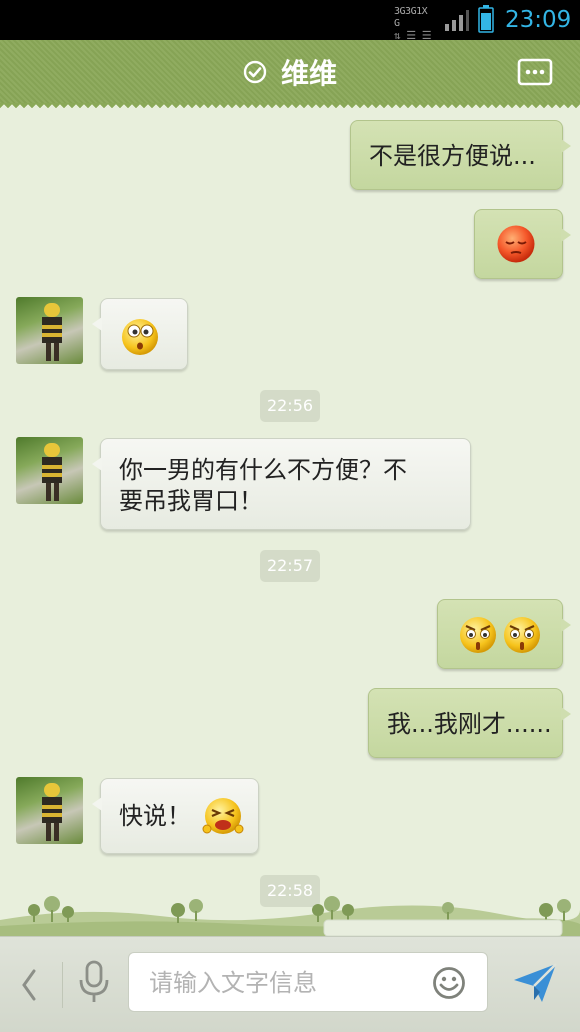 The width and height of the screenshot is (580, 1032). Describe the element at coordinates (413, 24) in the screenshot. I see `network-indicator: 3G3G1X G ⇅ ☰ ☰` at that location.